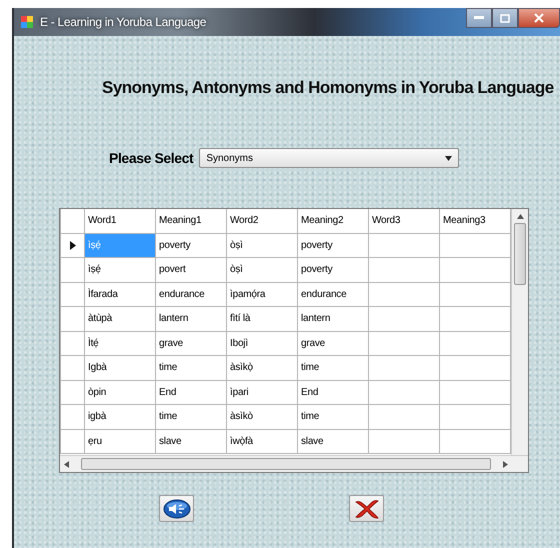  What do you see at coordinates (66, 464) in the screenshot?
I see `scroll-left-icon` at bounding box center [66, 464].